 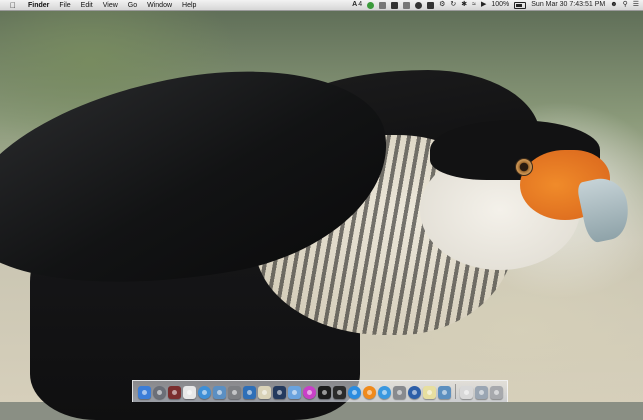 I want to click on menu-window: Window, so click(x=159, y=5).